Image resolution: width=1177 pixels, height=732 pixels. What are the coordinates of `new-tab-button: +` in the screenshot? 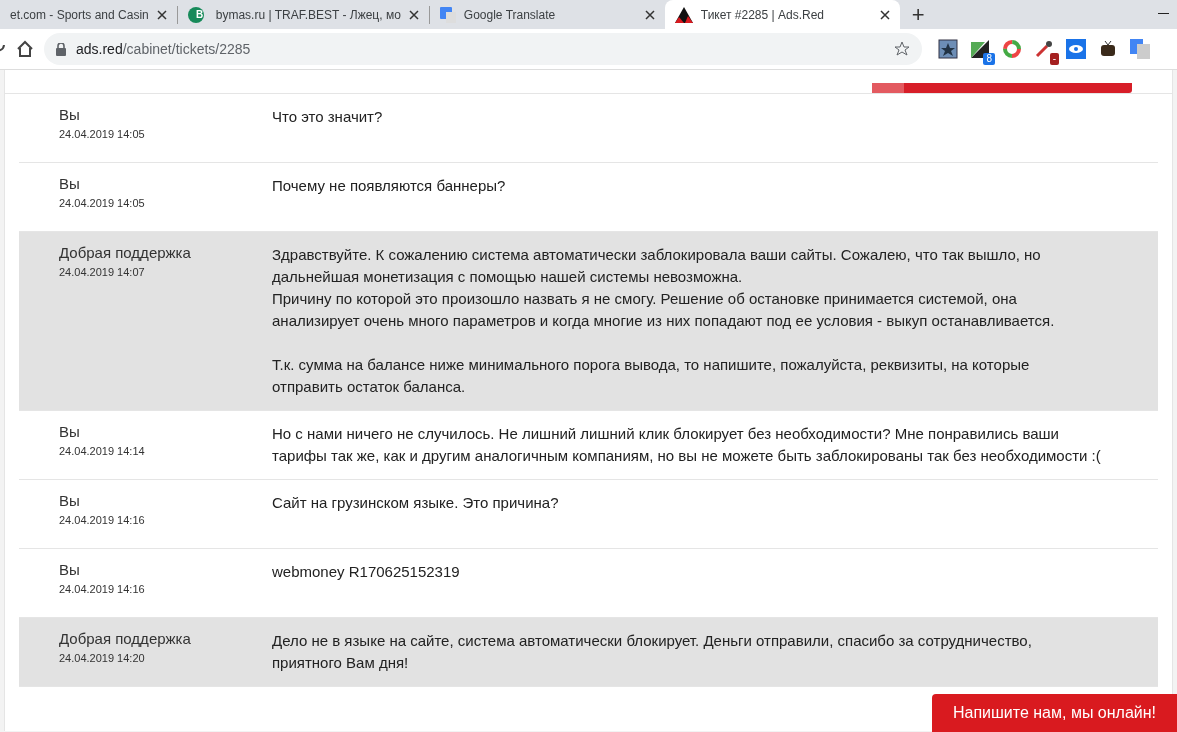 It's located at (918, 14).